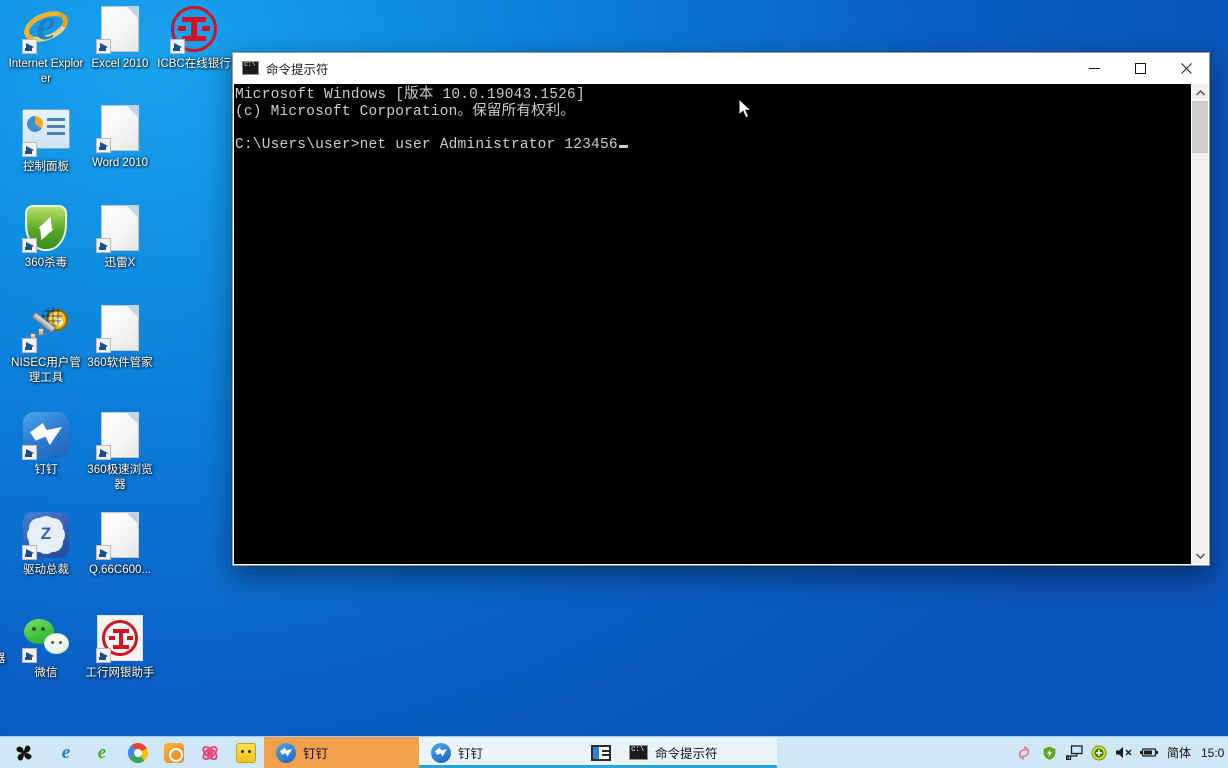 The height and width of the screenshot is (768, 1228). Describe the element at coordinates (686, 754) in the screenshot. I see `taskbar-button-label: 命令提示符` at that location.